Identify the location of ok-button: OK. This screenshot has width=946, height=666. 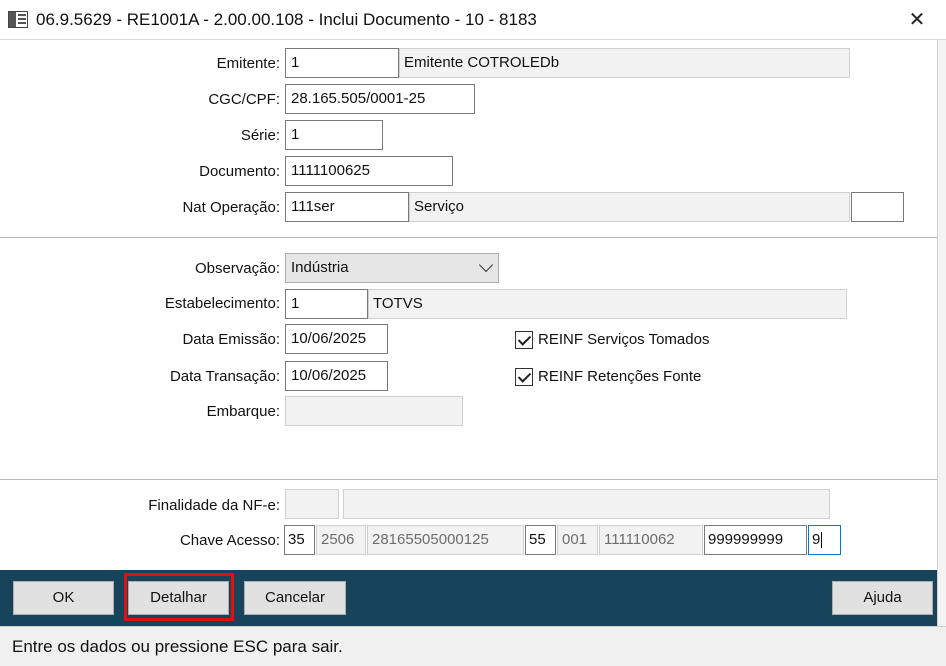
(63, 598).